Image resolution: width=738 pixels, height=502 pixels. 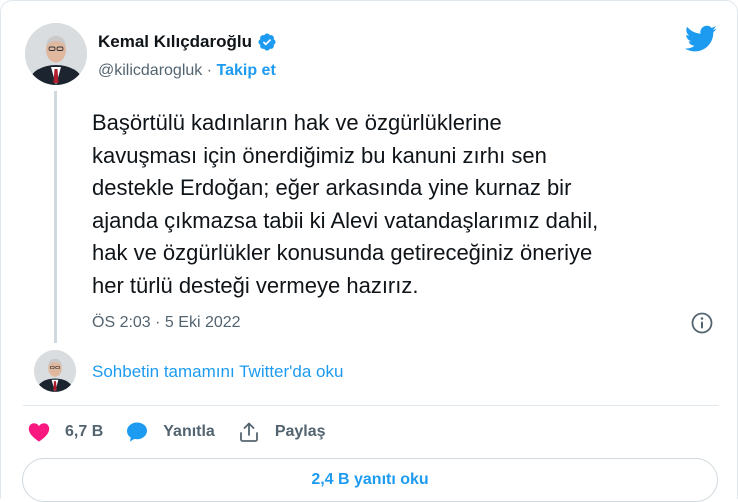 I want to click on heart-icon, so click(x=39, y=432).